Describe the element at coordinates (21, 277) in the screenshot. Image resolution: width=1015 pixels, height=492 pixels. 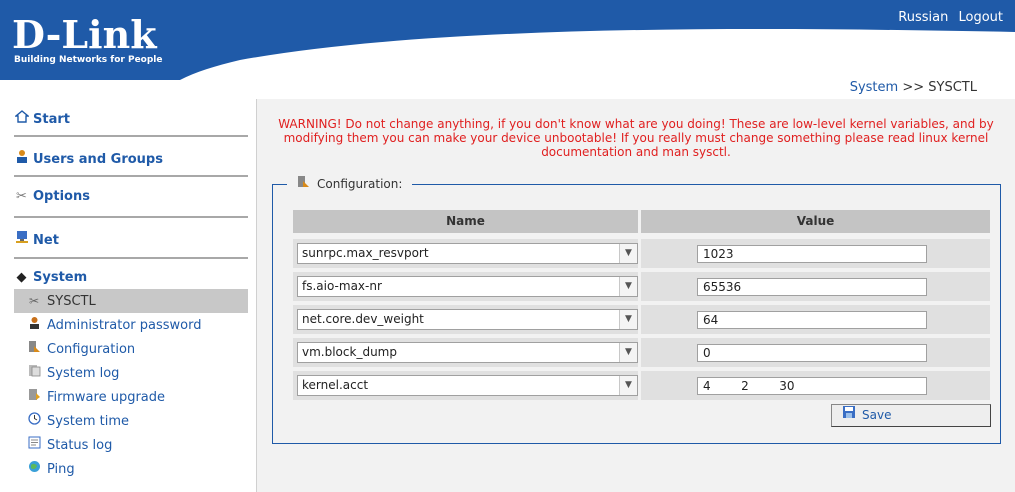
I see `diamond-icon: ◆` at that location.